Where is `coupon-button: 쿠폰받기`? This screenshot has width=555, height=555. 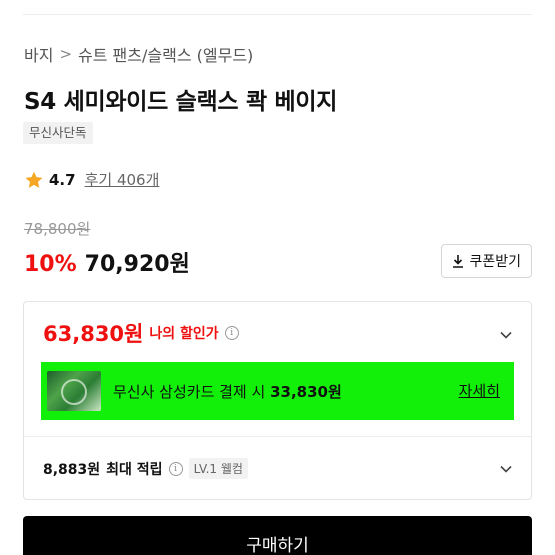 coupon-button: 쿠폰받기 is located at coordinates (486, 261).